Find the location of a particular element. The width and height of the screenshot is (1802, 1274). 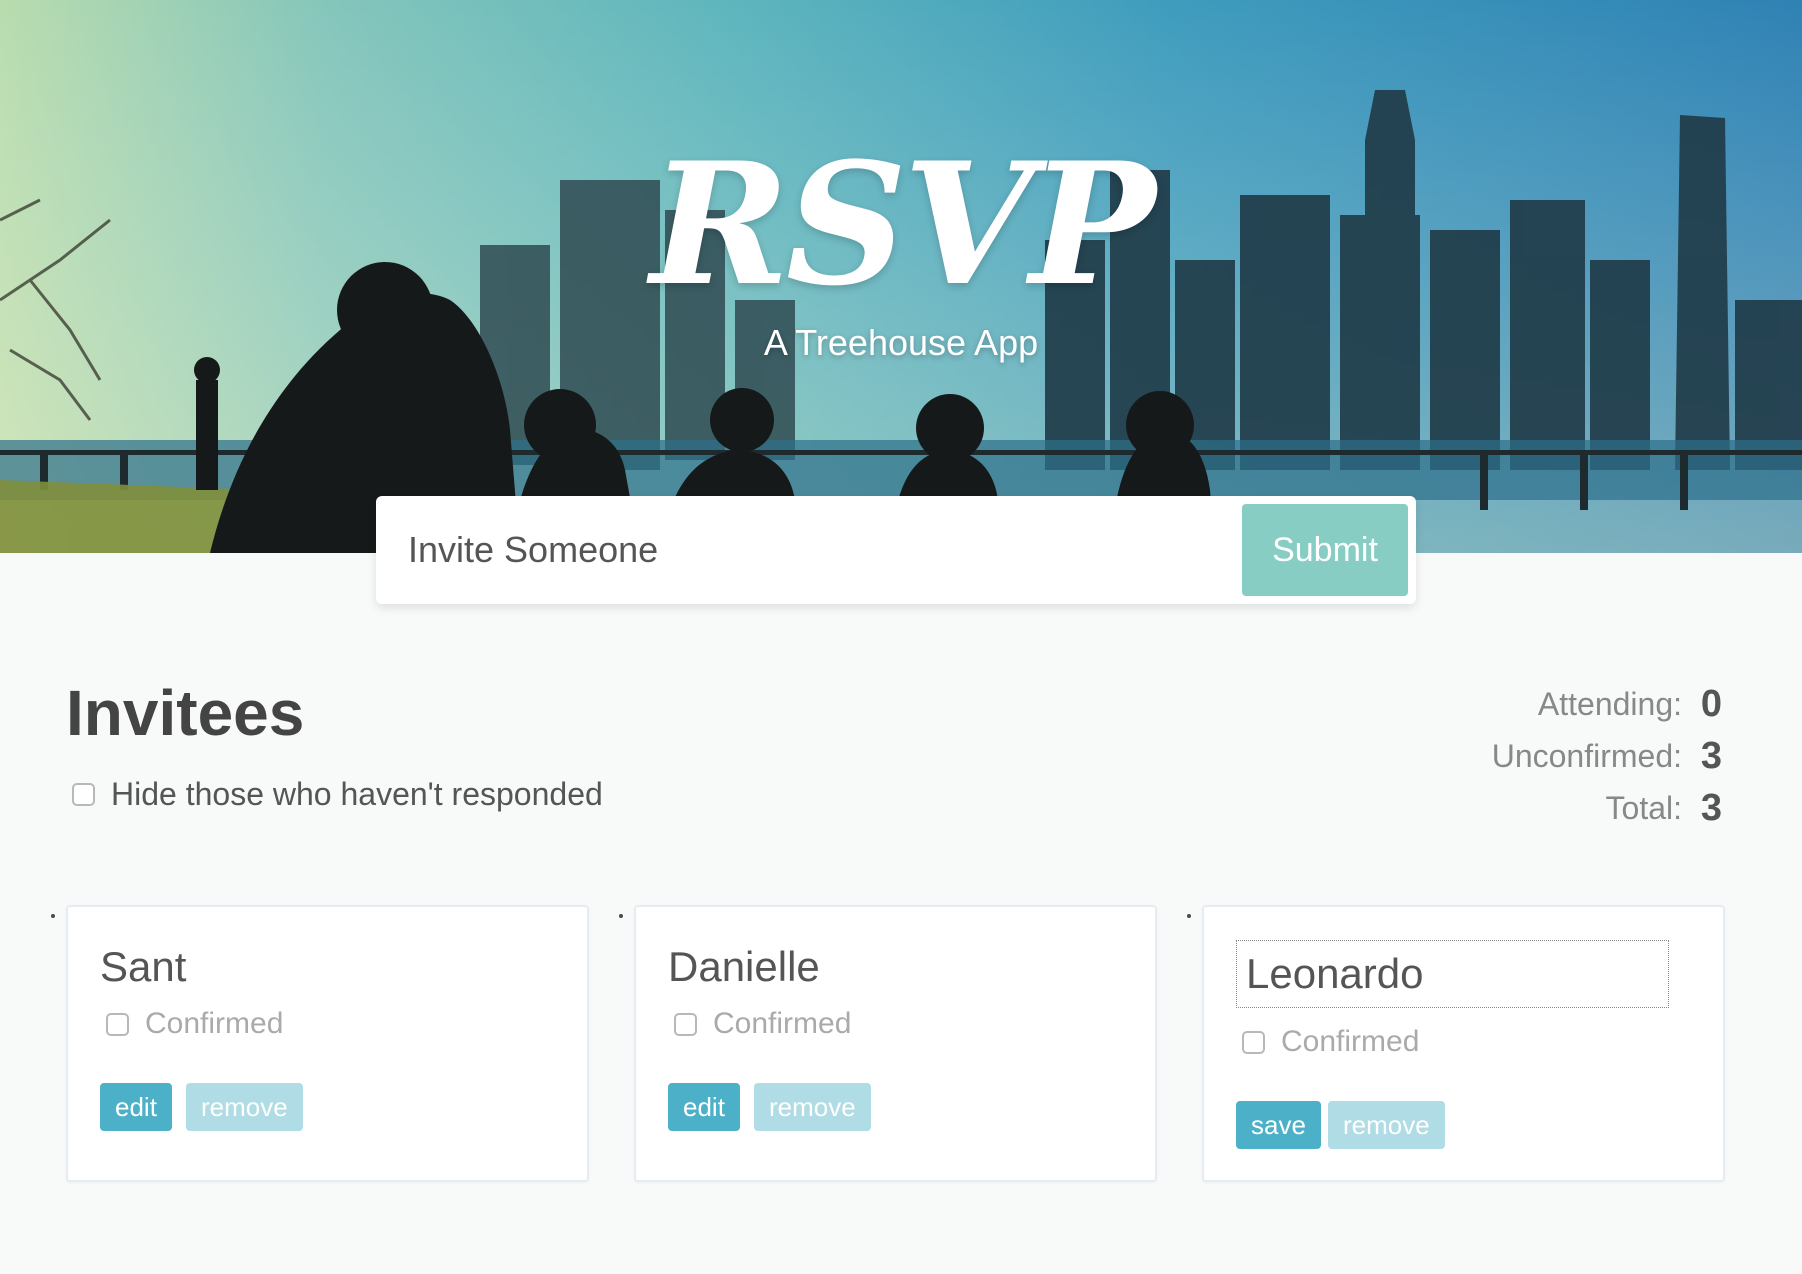

unconfirmed-label: Unconfirmed: is located at coordinates (1586, 755).